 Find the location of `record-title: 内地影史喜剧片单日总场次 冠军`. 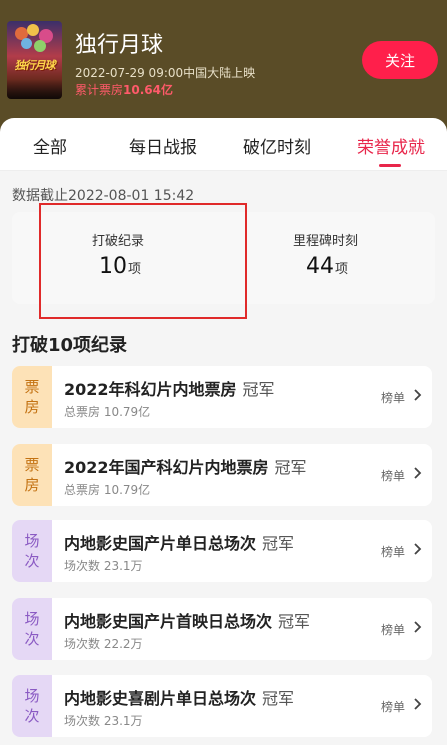

record-title: 内地影史喜剧片单日总场次 冠军 is located at coordinates (179, 697).